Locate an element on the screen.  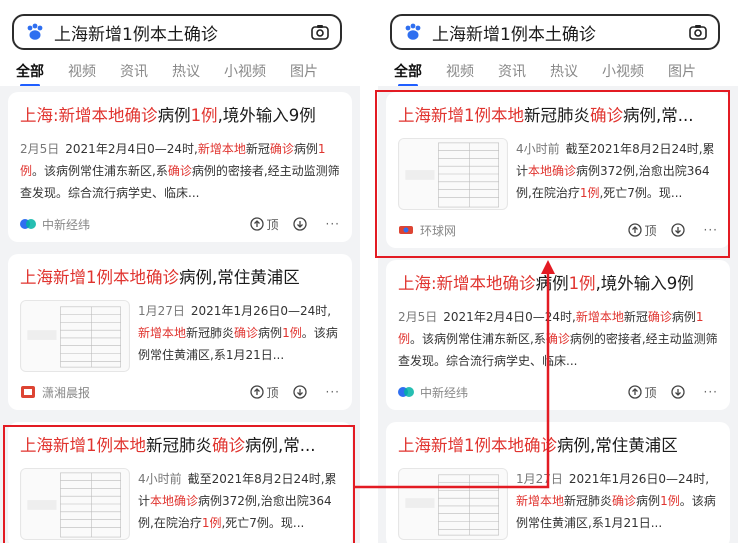
snippet-highlight: 1例 is located at coordinates (589, 193).